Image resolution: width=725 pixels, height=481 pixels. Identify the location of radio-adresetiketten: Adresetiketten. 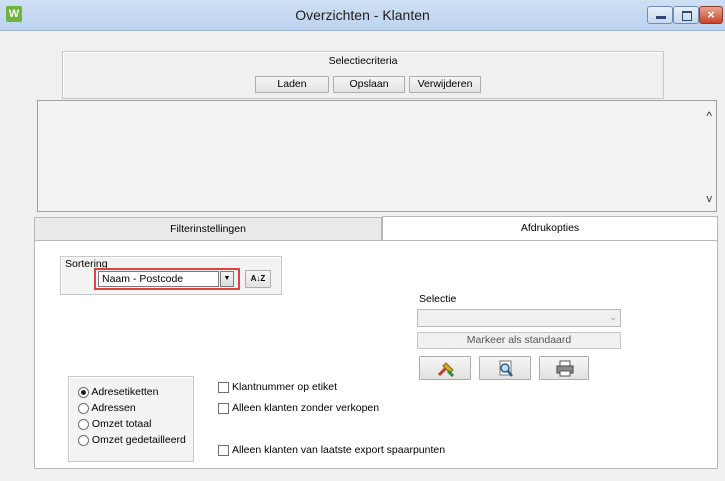
(118, 392).